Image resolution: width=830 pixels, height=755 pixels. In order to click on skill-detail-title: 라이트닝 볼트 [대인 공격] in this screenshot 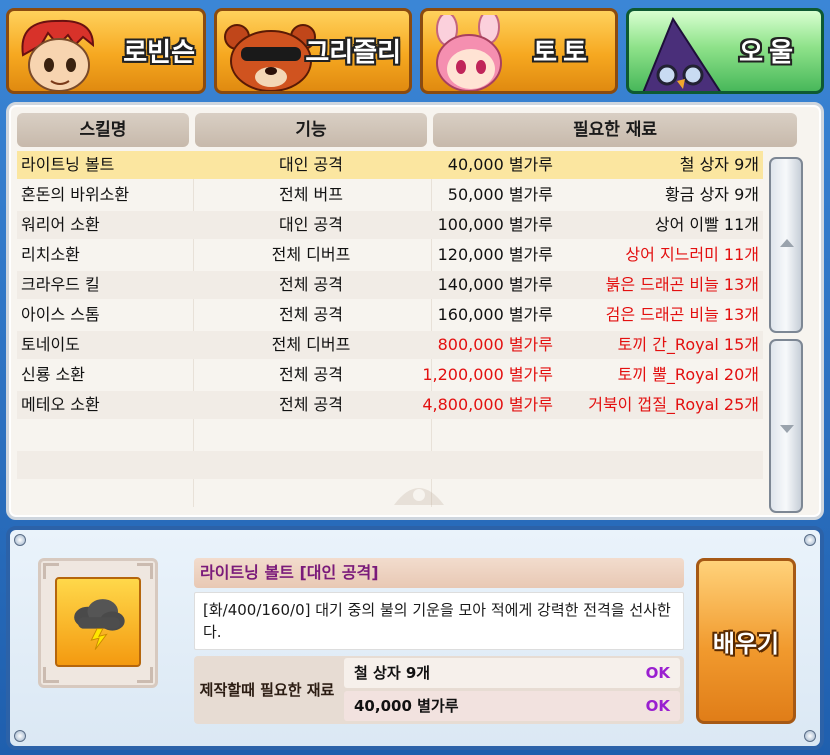, I will do `click(439, 573)`.